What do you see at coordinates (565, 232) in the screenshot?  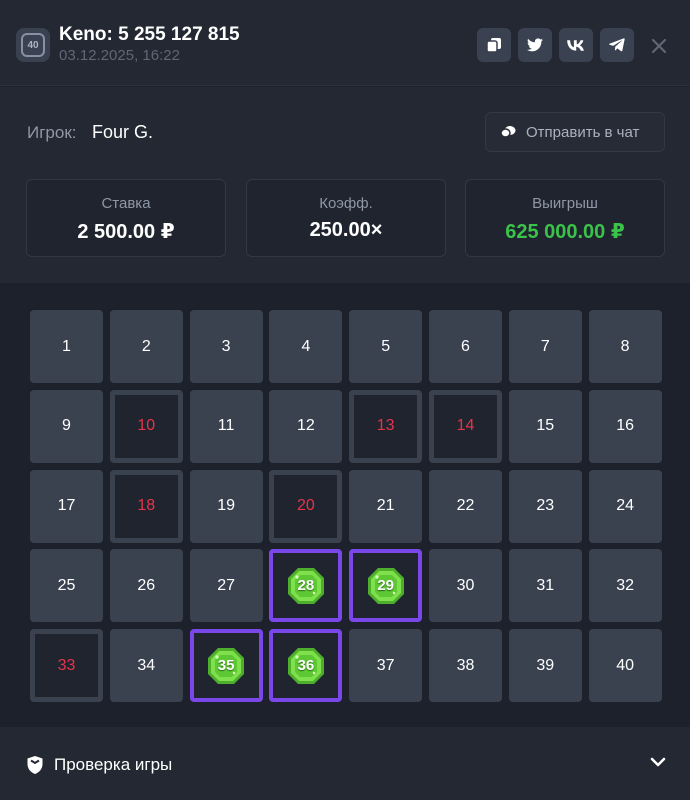 I see `win-value: 625 000.00 ₽` at bounding box center [565, 232].